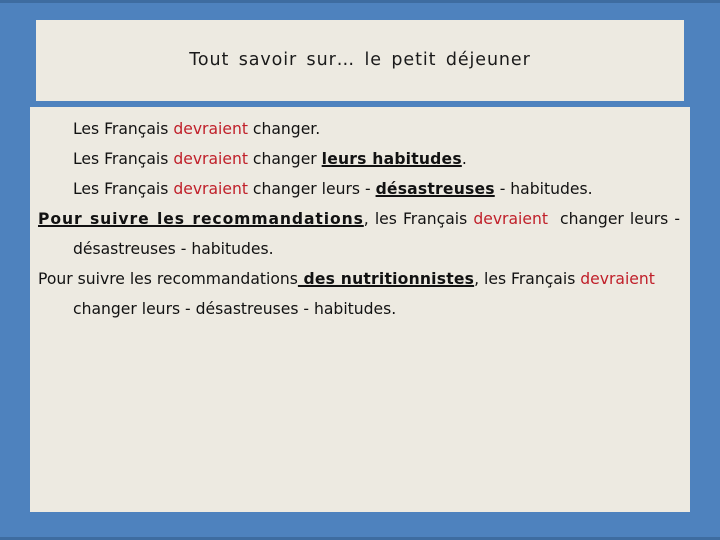 This screenshot has height=540, width=720. I want to click on text-segment: - habitudes., so click(543, 189).